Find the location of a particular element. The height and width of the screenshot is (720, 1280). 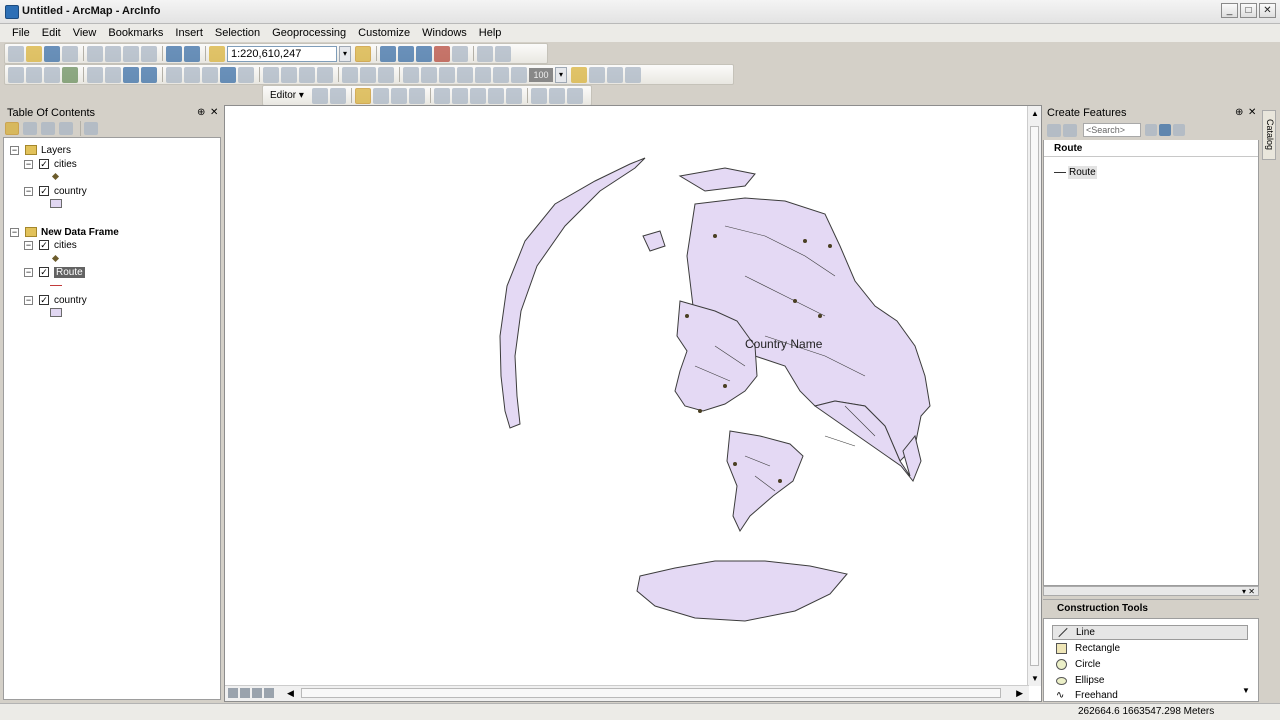

scroll-left-icon: ◀ is located at coordinates (290, 693).